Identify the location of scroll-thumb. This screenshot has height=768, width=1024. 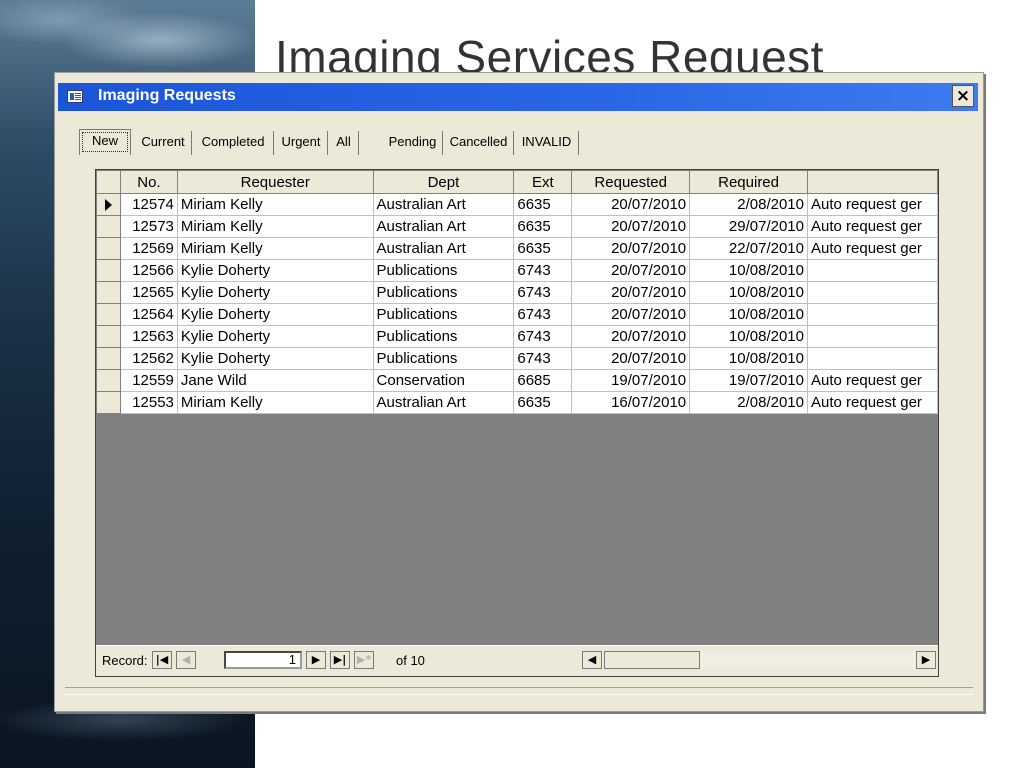
(652, 660).